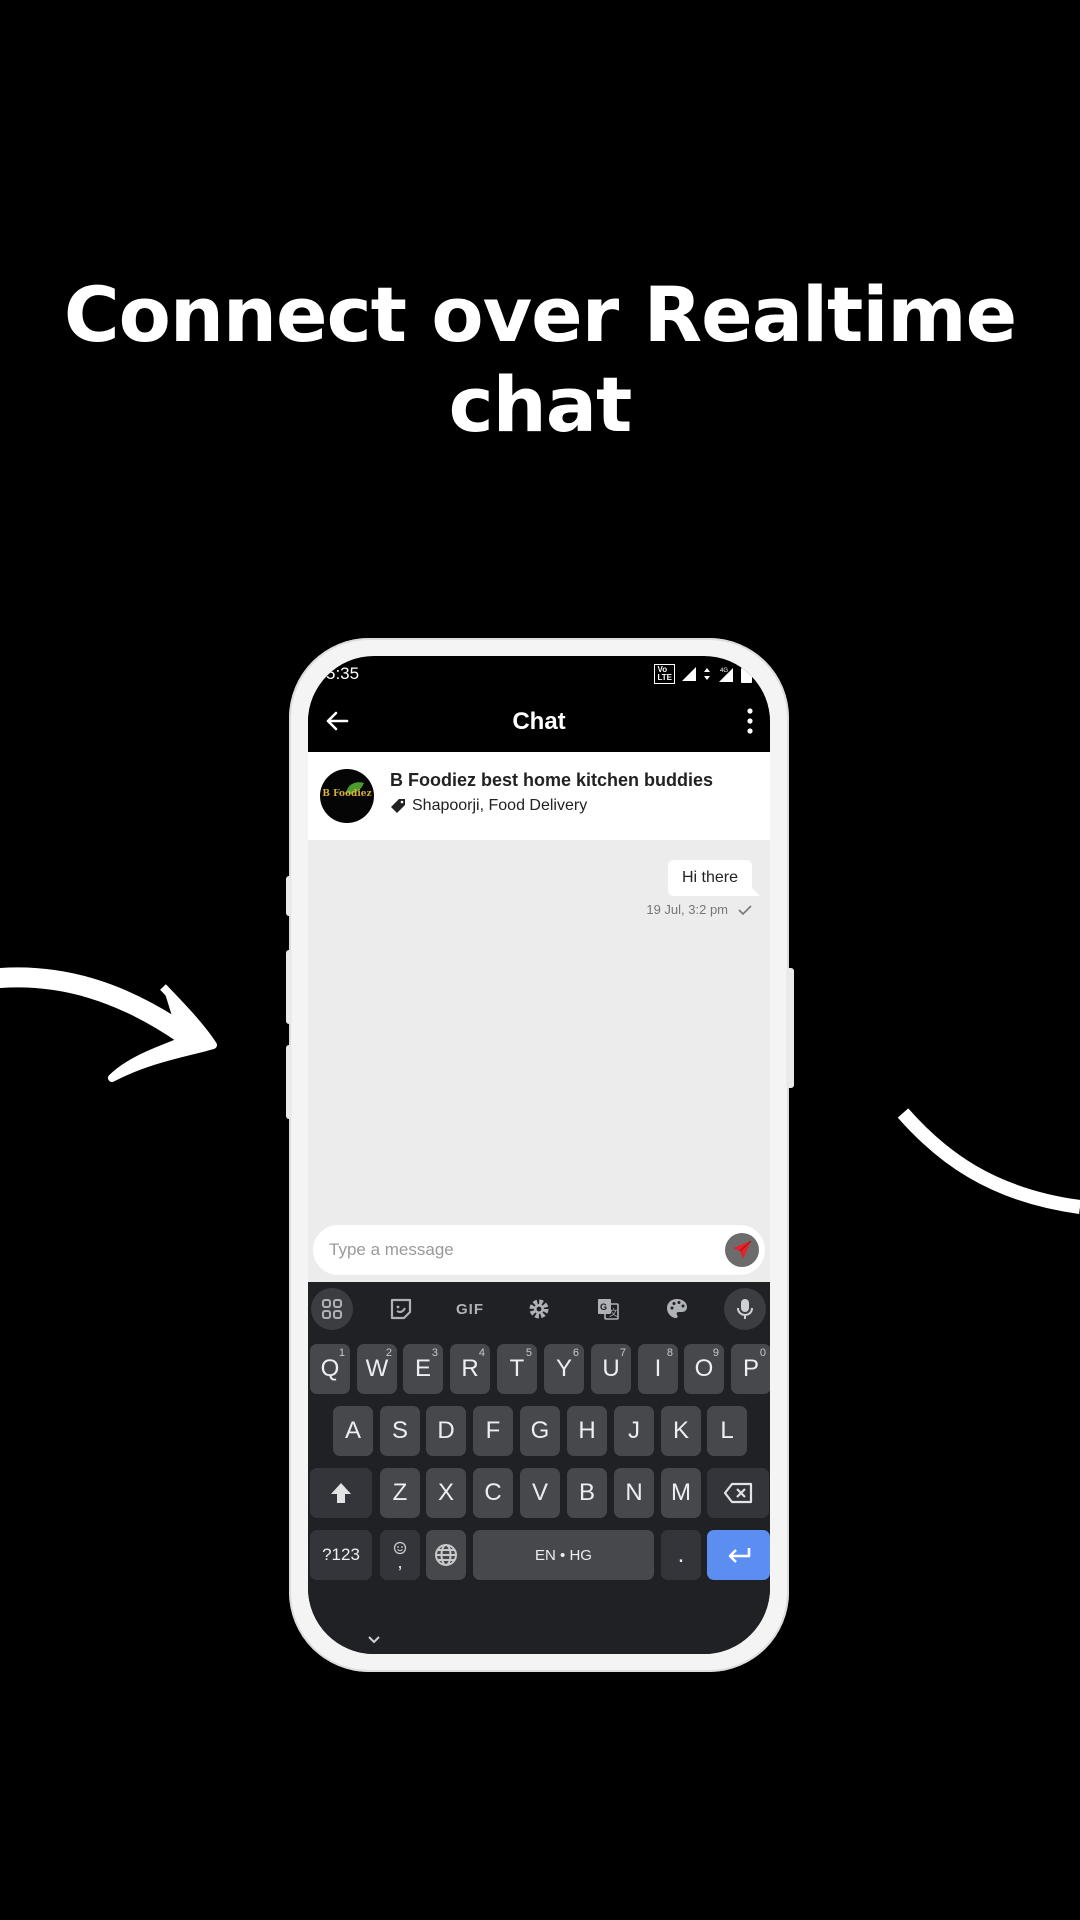 The width and height of the screenshot is (1080, 1920). I want to click on data-arrows-icon, so click(707, 674).